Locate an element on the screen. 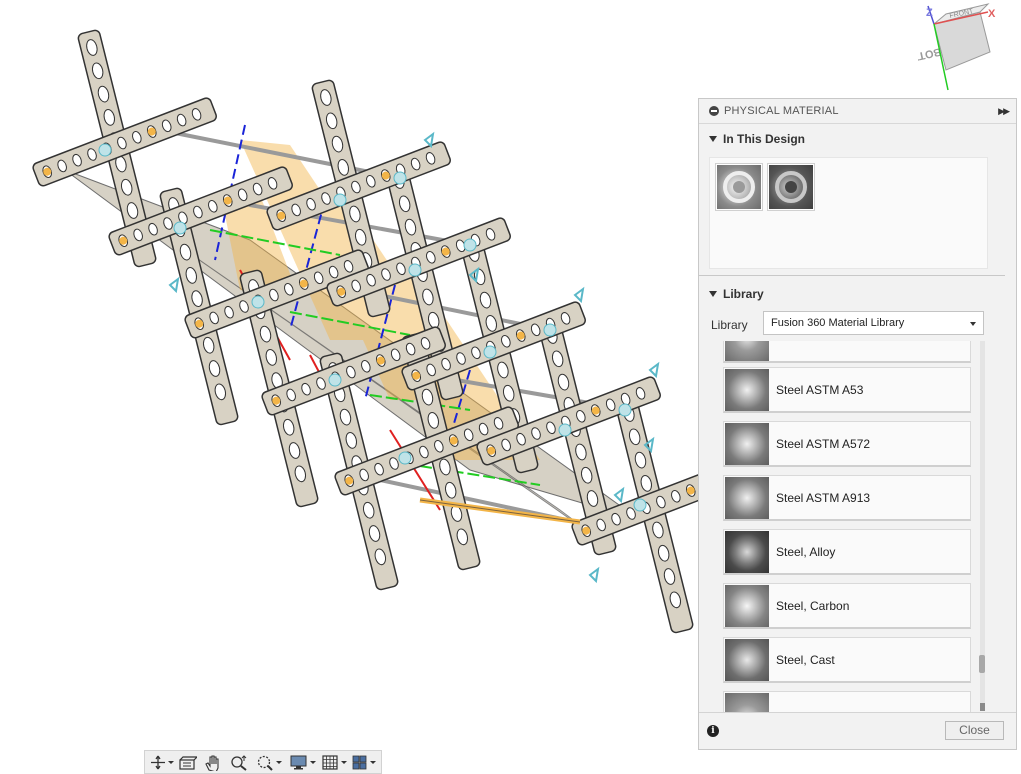 The width and height of the screenshot is (1021, 774). look-at-icon is located at coordinates (187, 762).